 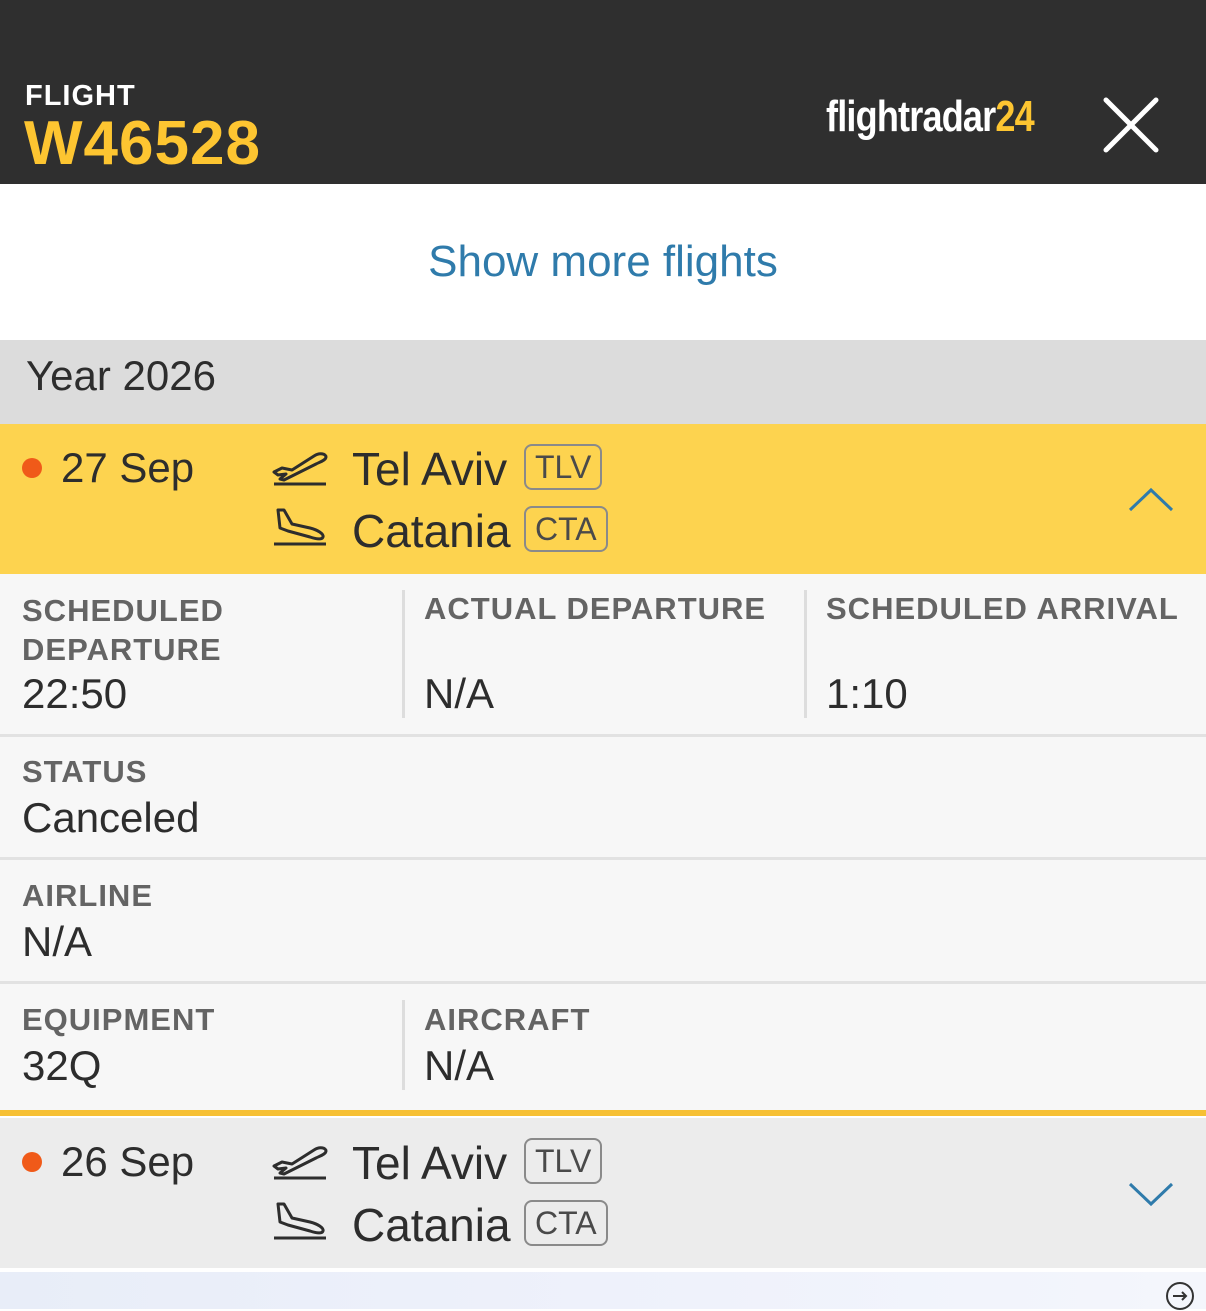 I want to click on close-icon, so click(x=1131, y=125).